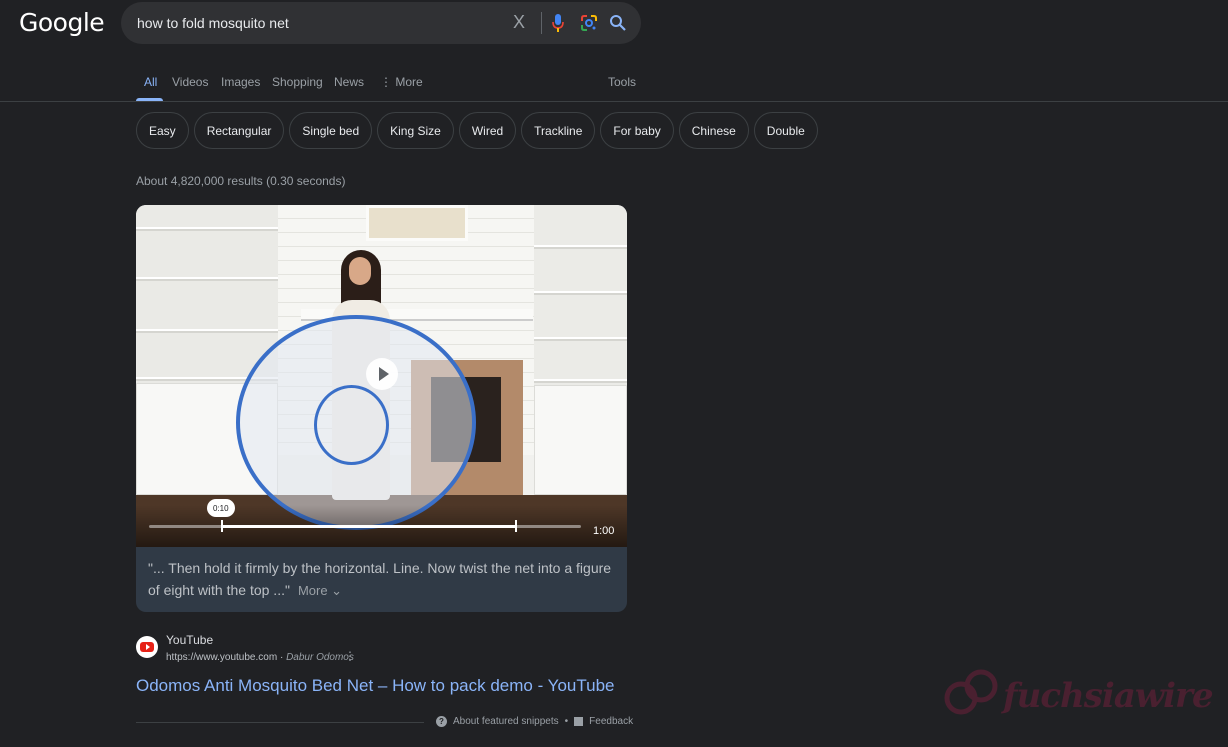 Image resolution: width=1228 pixels, height=747 pixels. I want to click on chip-single-bed: Single bed, so click(331, 130).